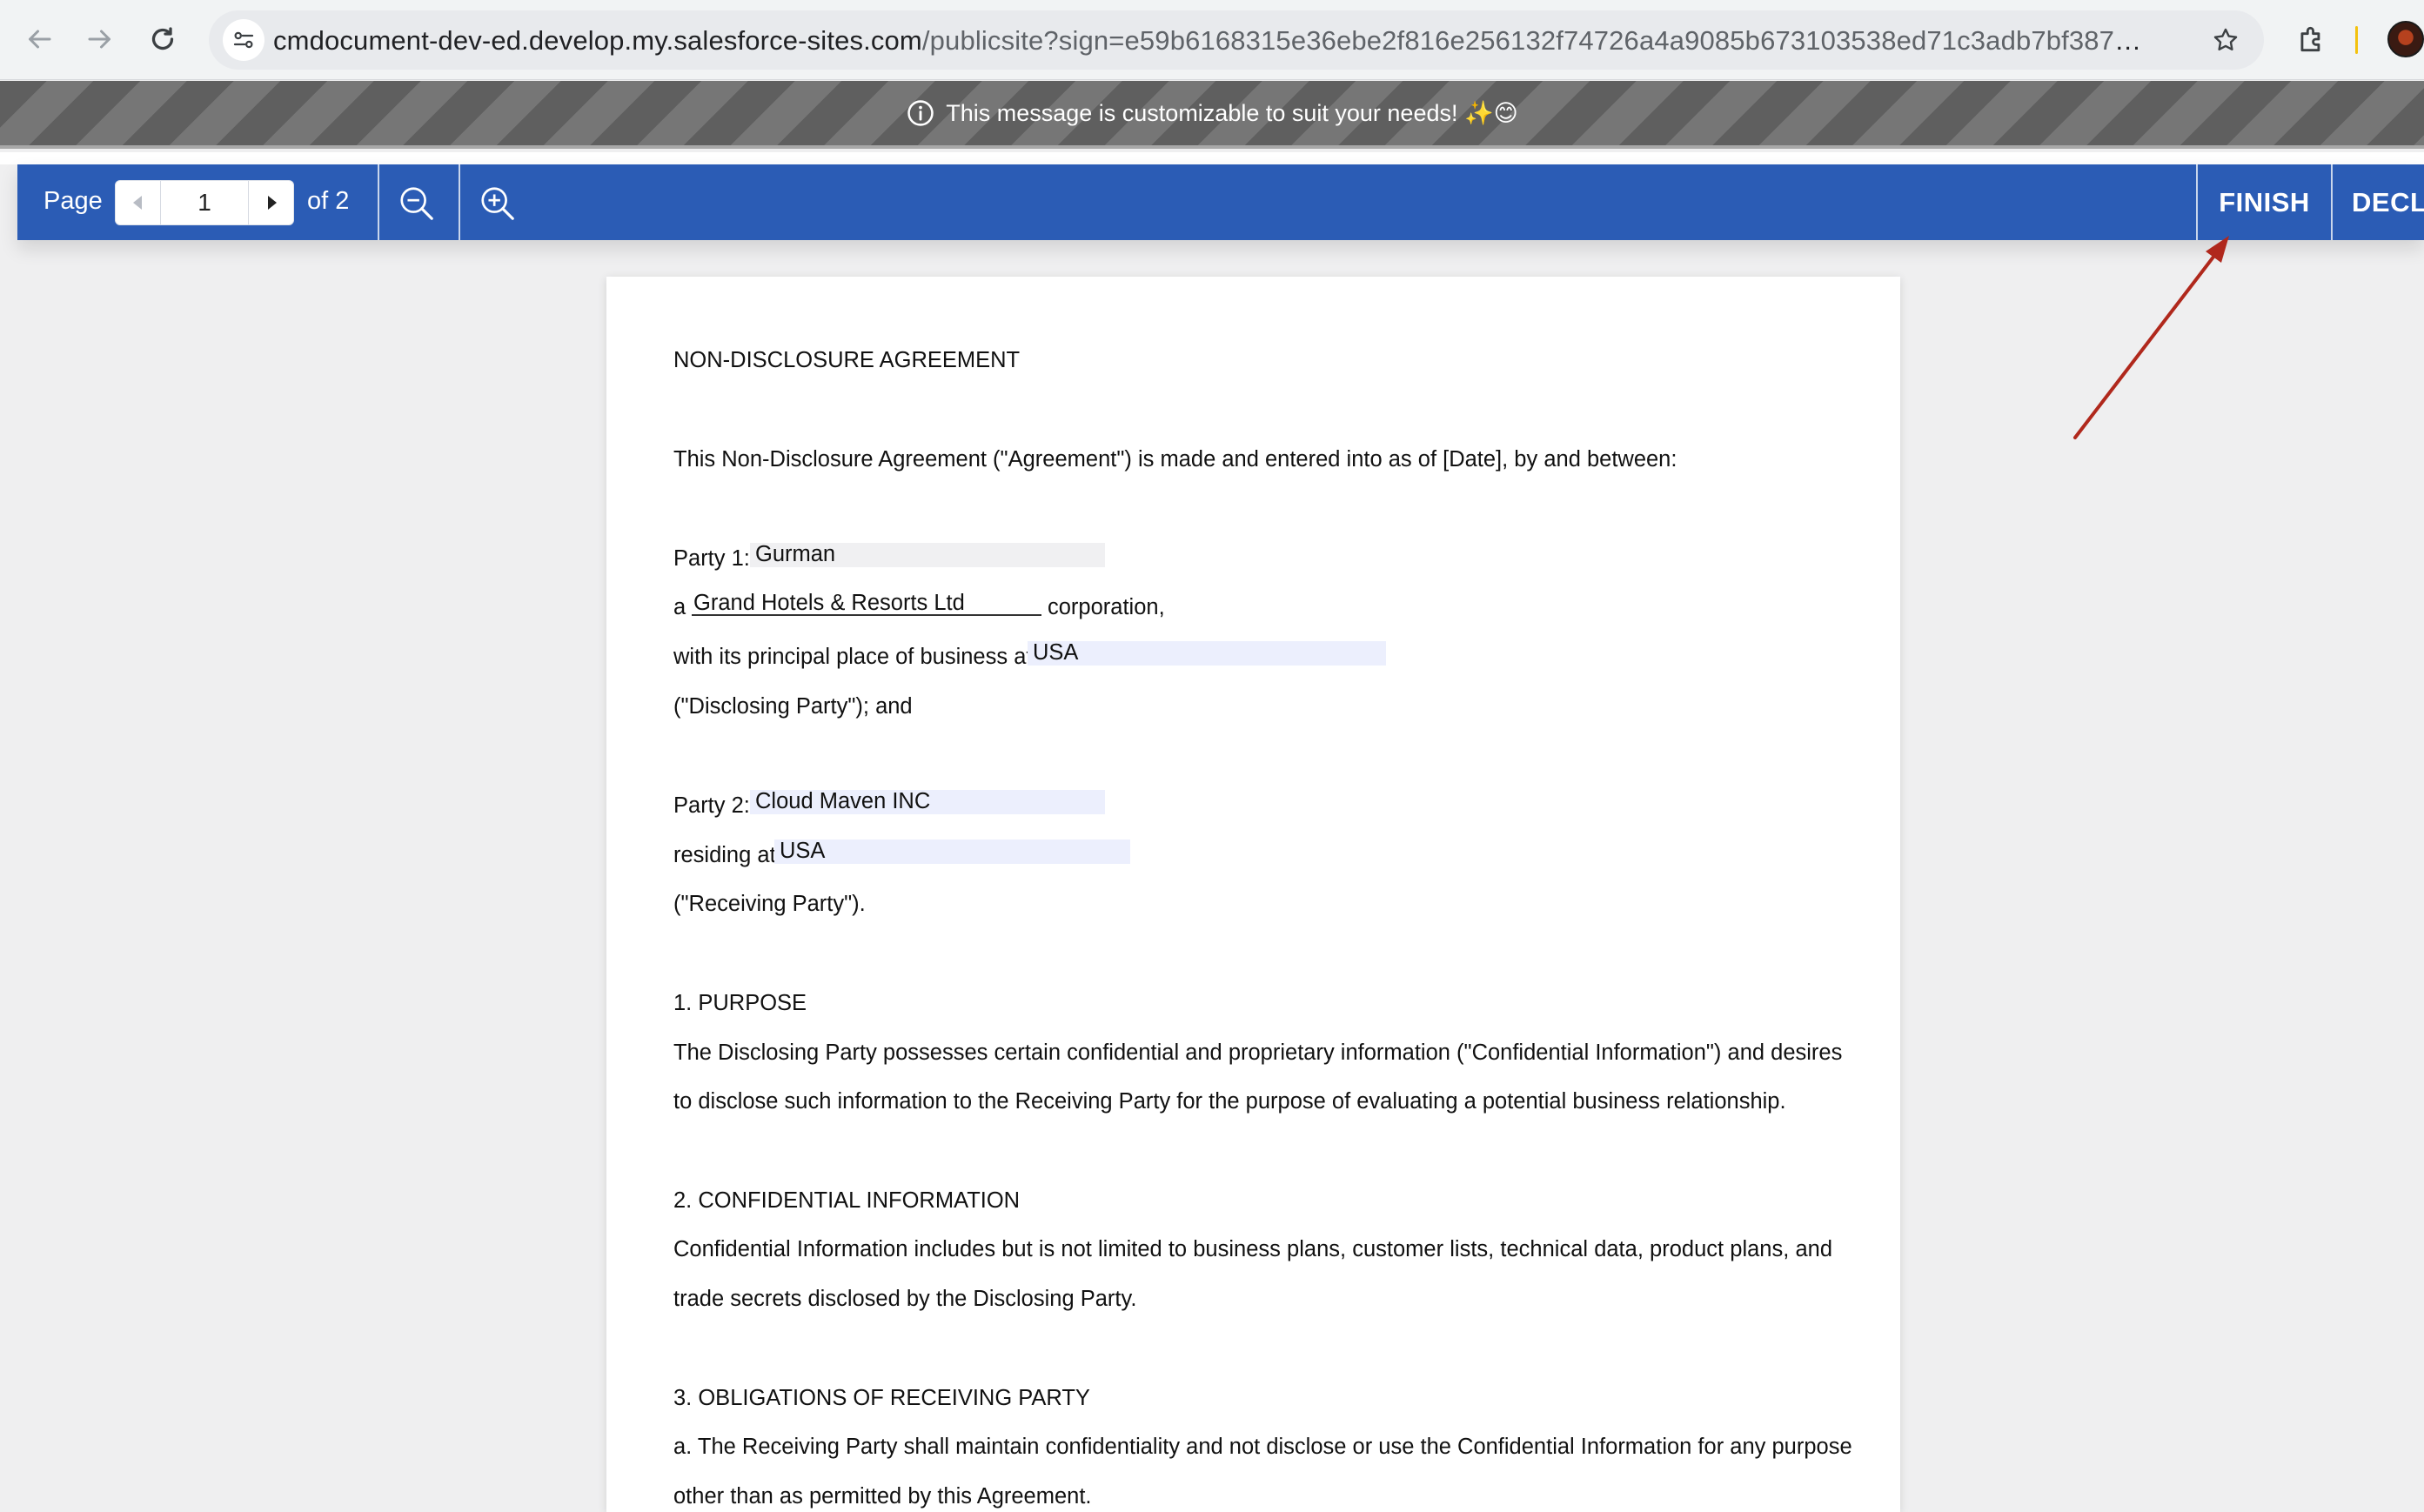 This screenshot has height=1512, width=2424. What do you see at coordinates (793, 706) in the screenshot?
I see `party1-role: ("Disclosing Party"); and` at bounding box center [793, 706].